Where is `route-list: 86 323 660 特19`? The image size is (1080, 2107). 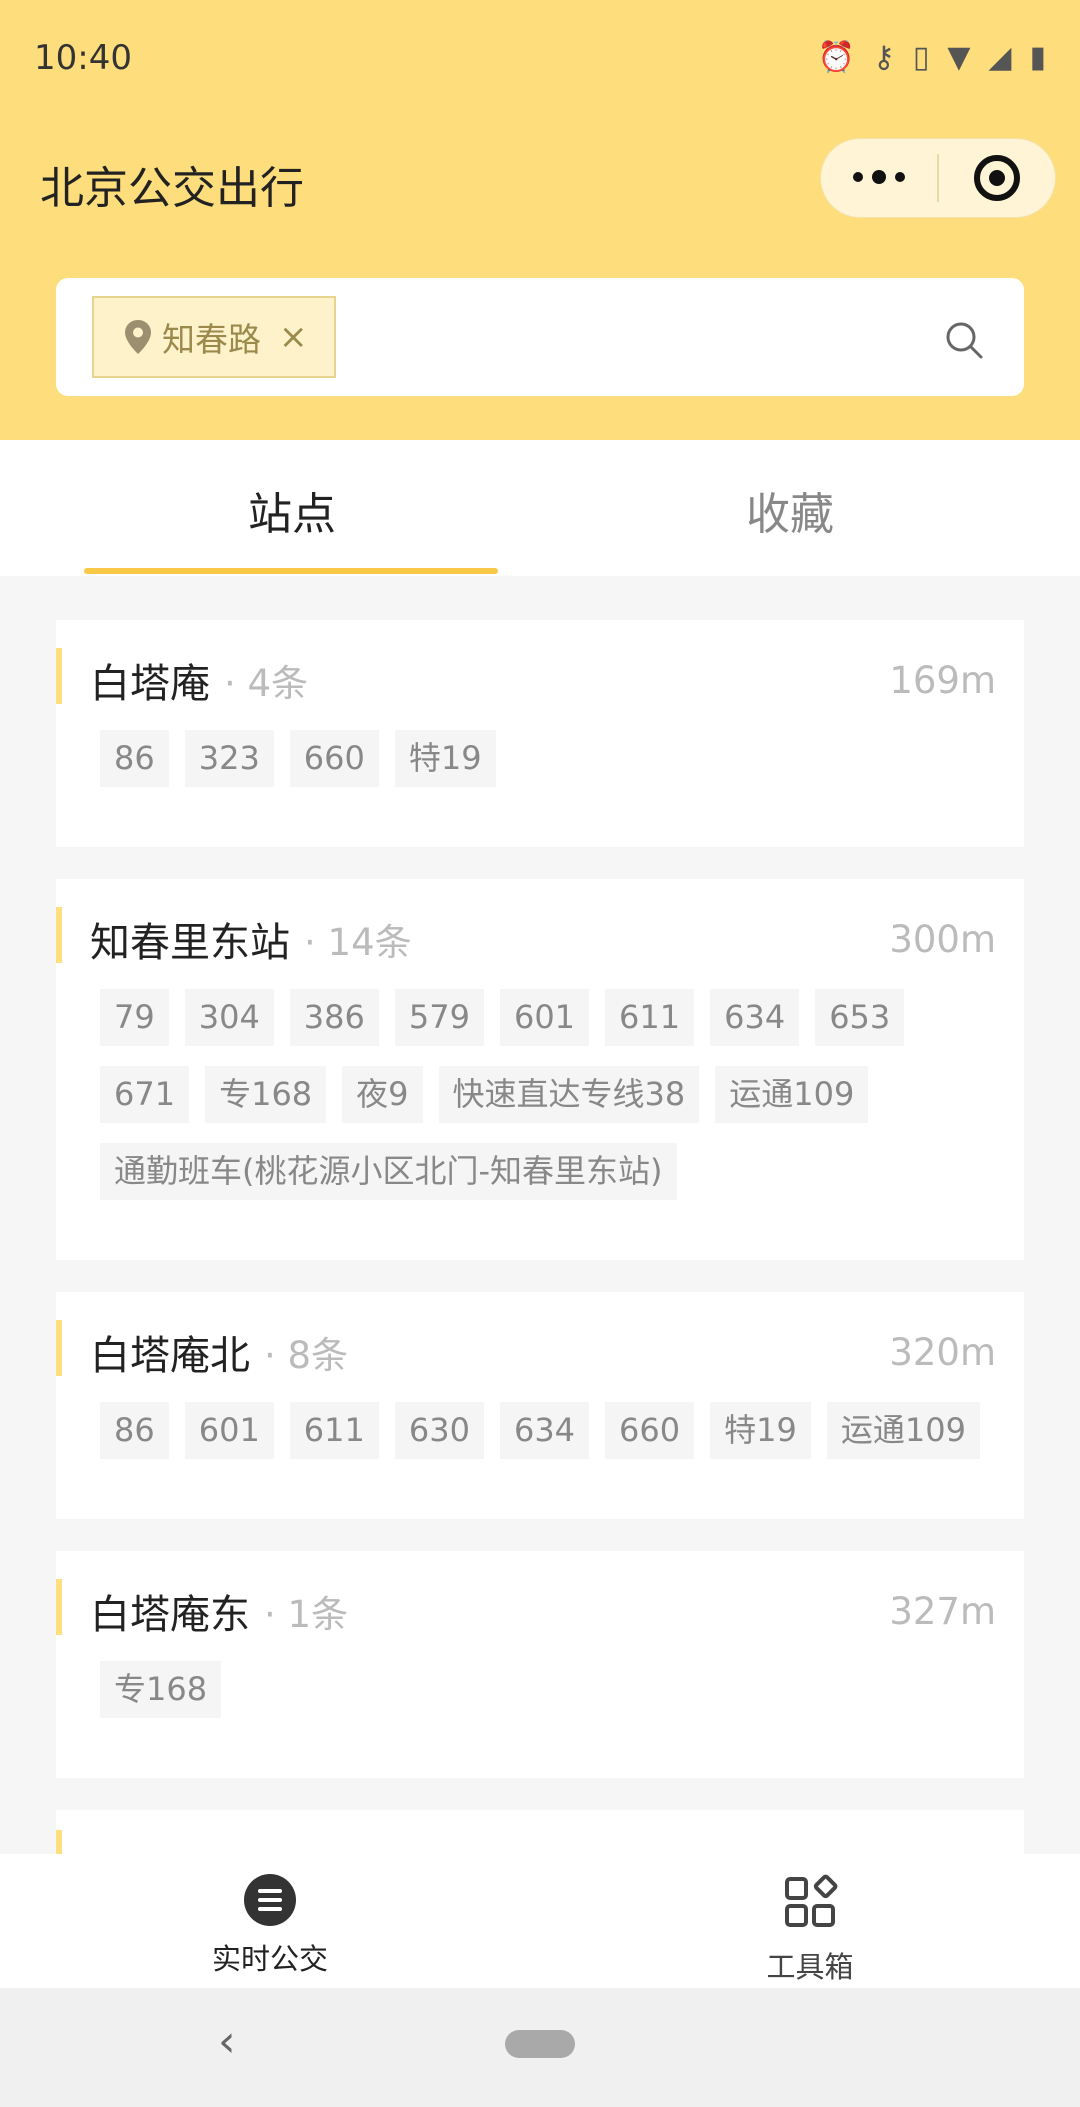
route-list: 86 323 660 特19 is located at coordinates (540, 758).